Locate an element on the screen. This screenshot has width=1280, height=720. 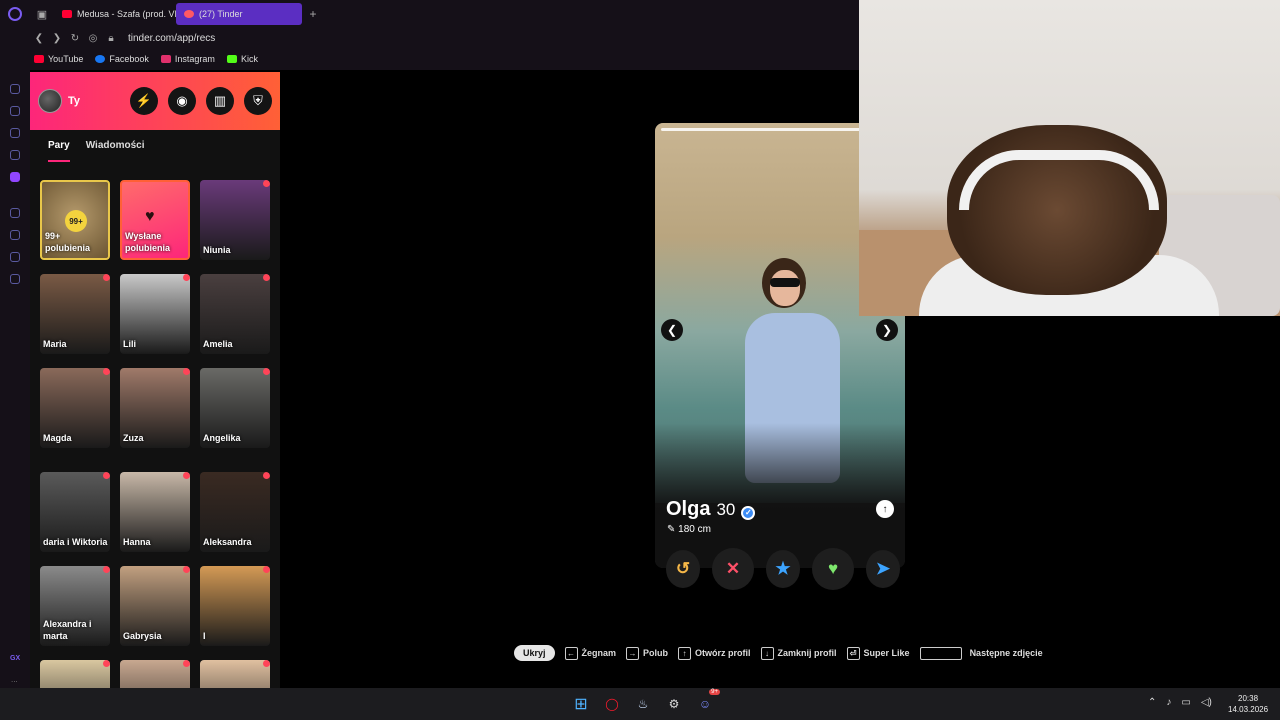
steam-icon: ♨ is located at coordinates (643, 704).